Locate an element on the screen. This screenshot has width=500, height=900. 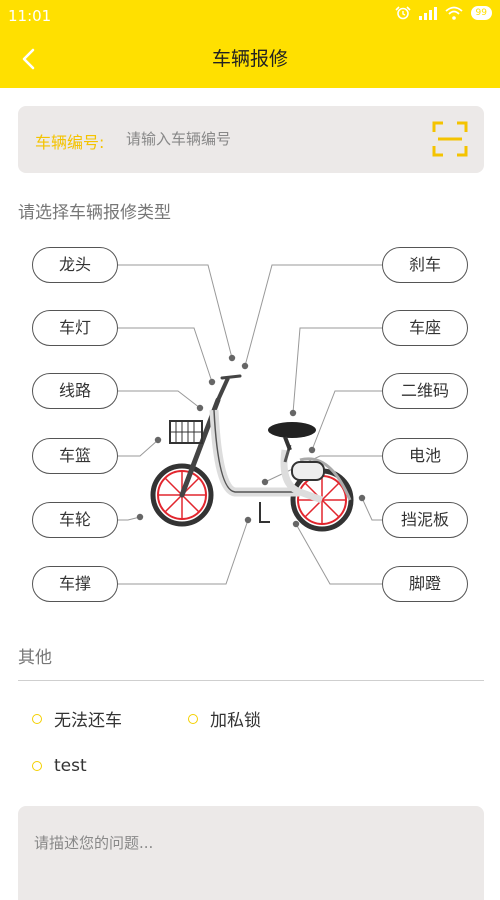
alarm-icon is located at coordinates (402, 13).